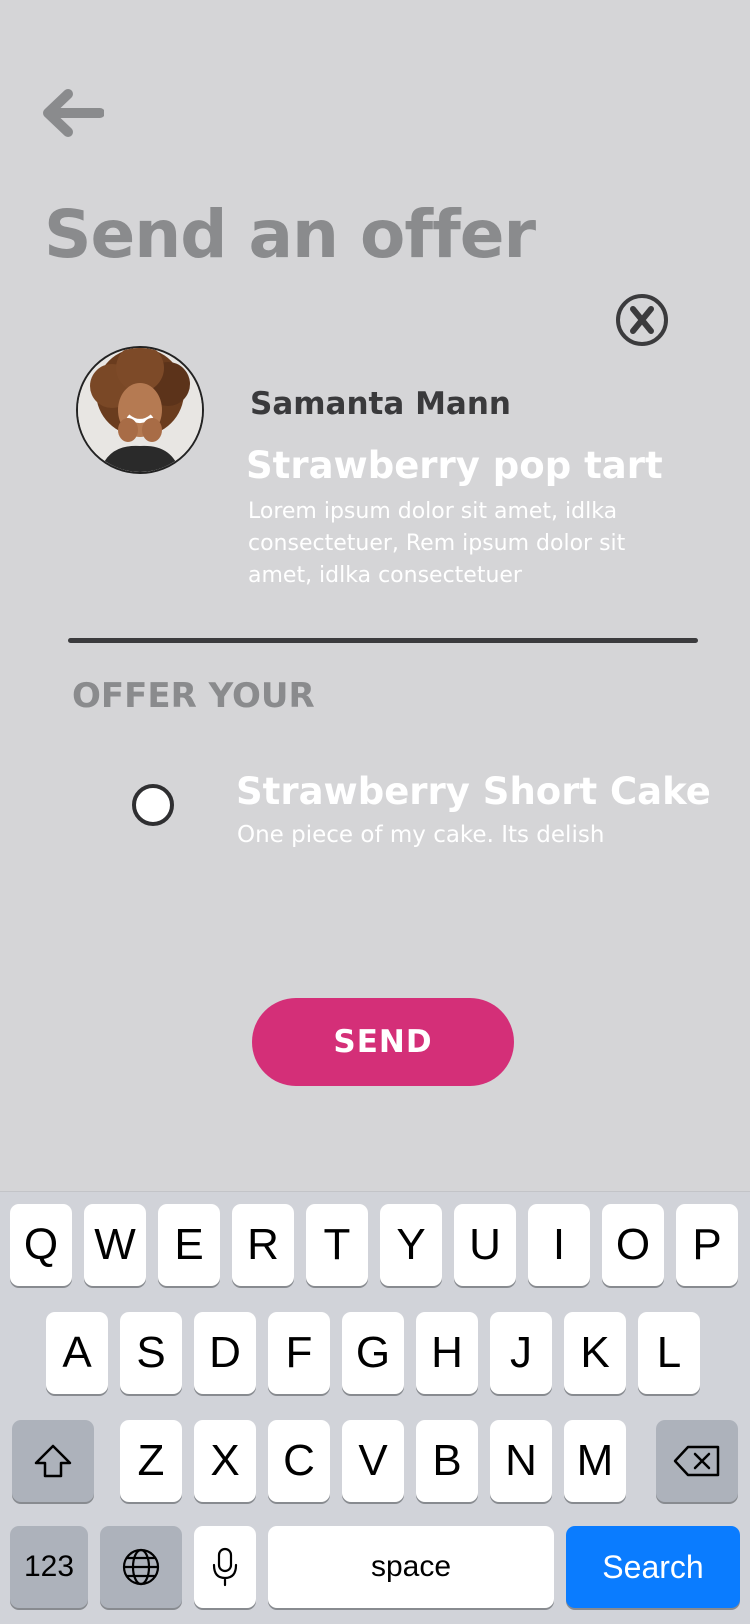 This screenshot has height=1624, width=750. I want to click on divider, so click(383, 640).